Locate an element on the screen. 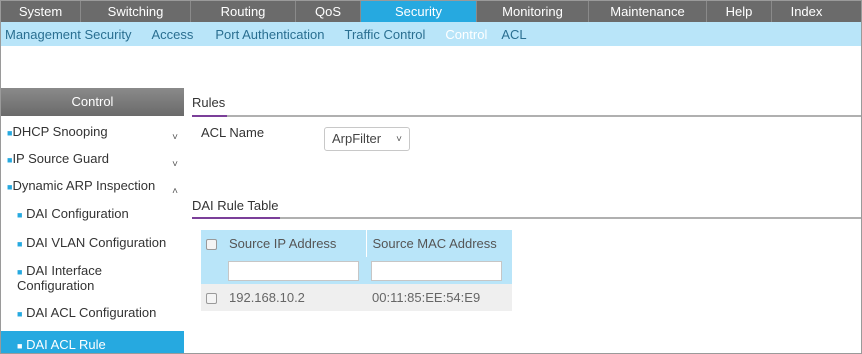 The height and width of the screenshot is (354, 862). filter-row is located at coordinates (356, 270).